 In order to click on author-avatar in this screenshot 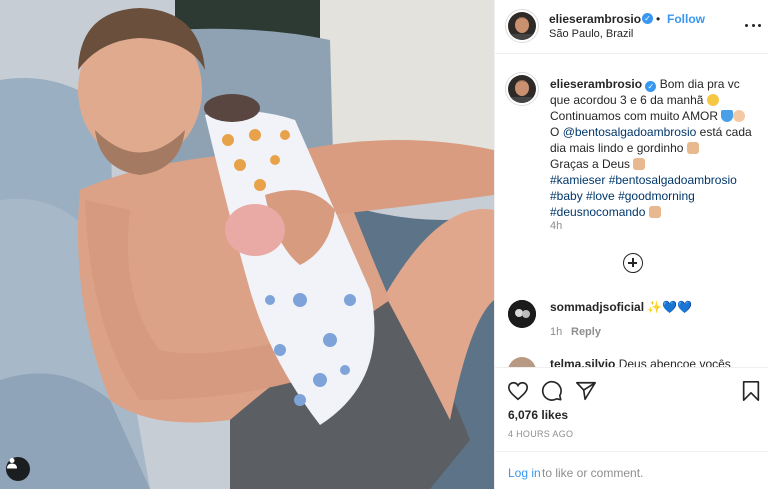, I will do `click(522, 26)`.